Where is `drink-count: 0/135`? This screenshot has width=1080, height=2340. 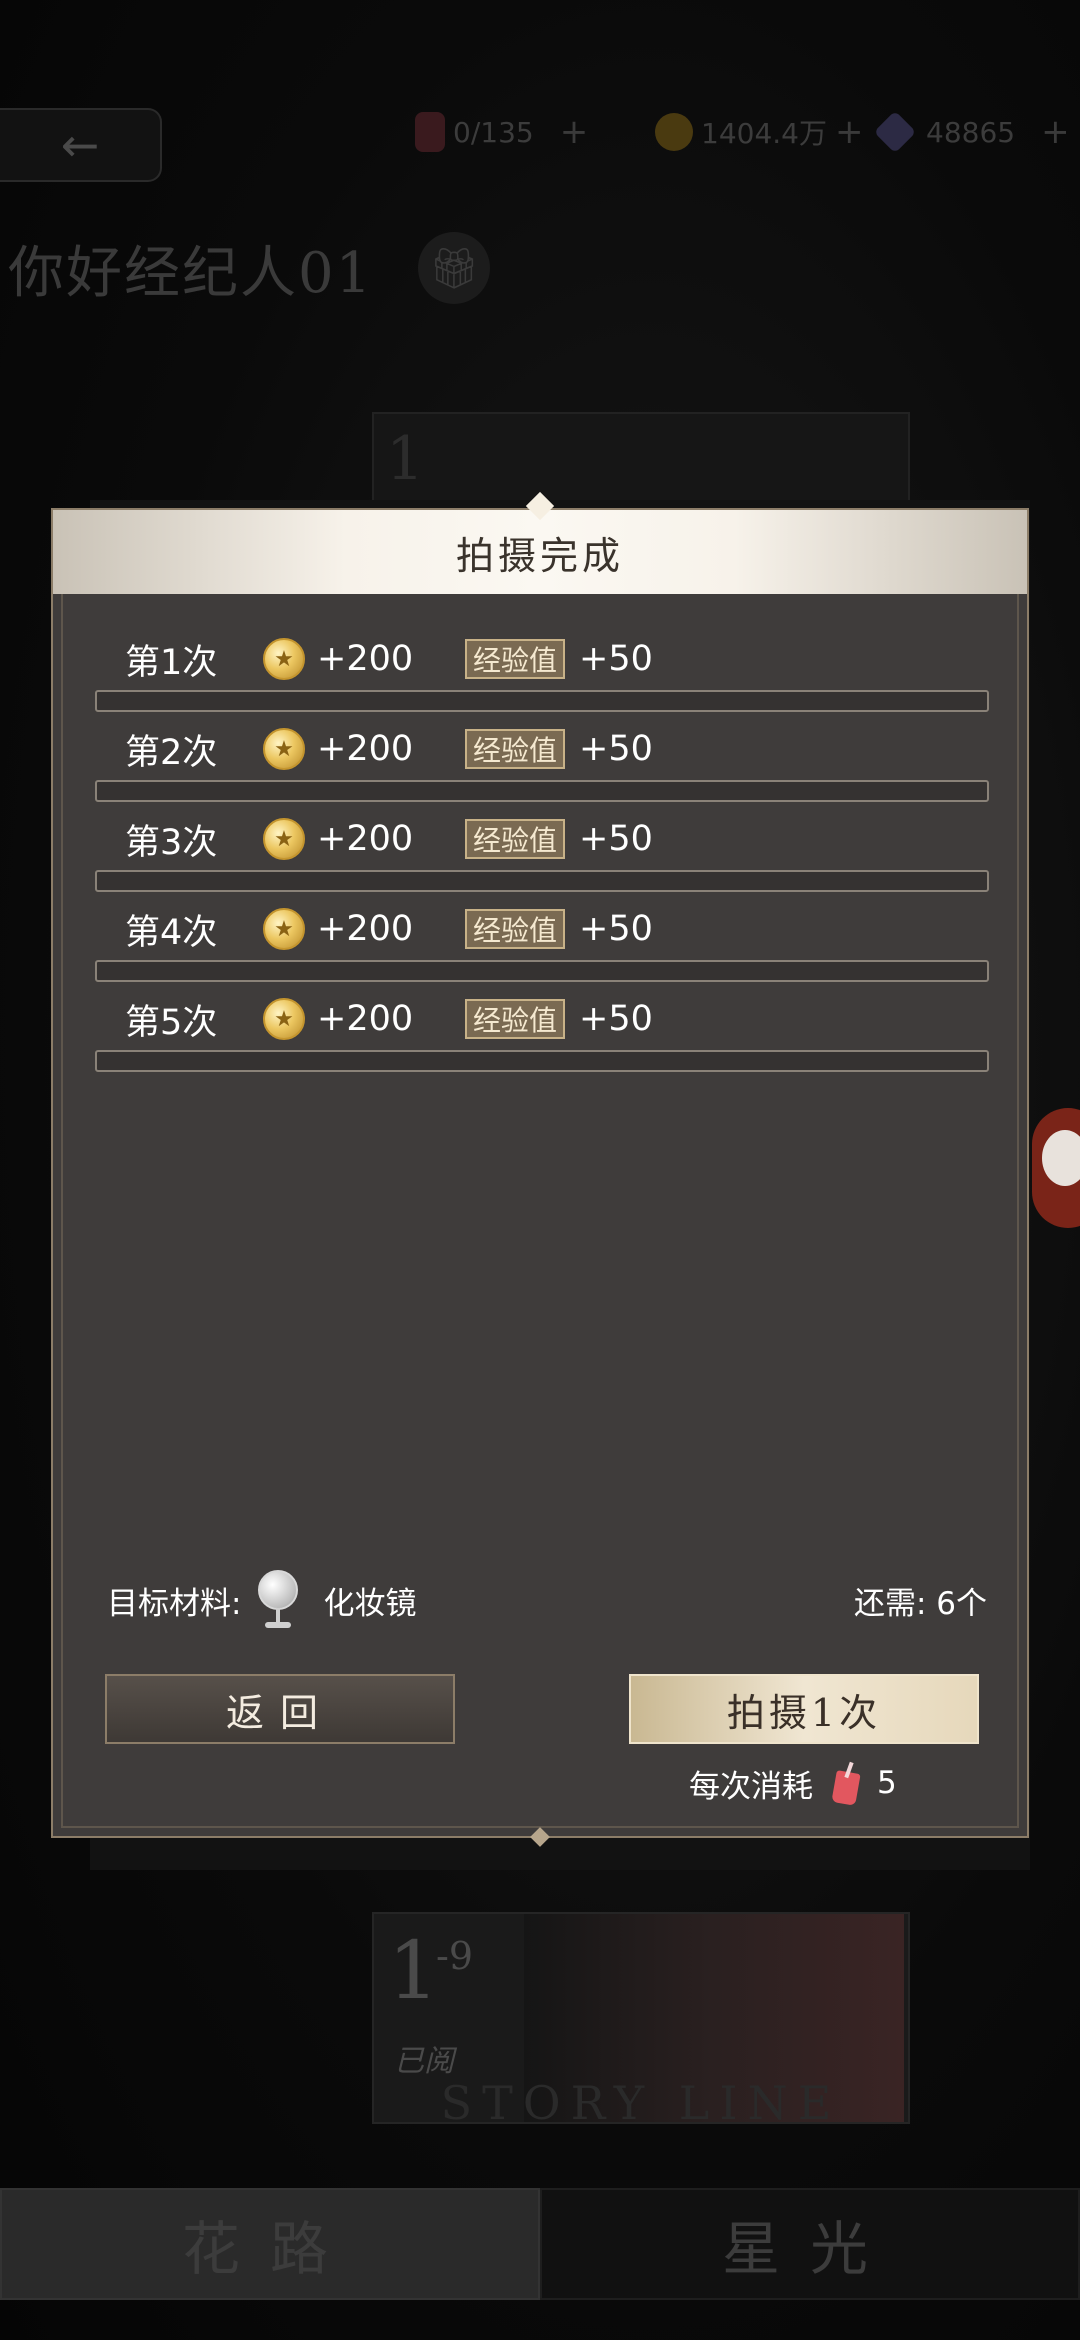 drink-count: 0/135 is located at coordinates (493, 132).